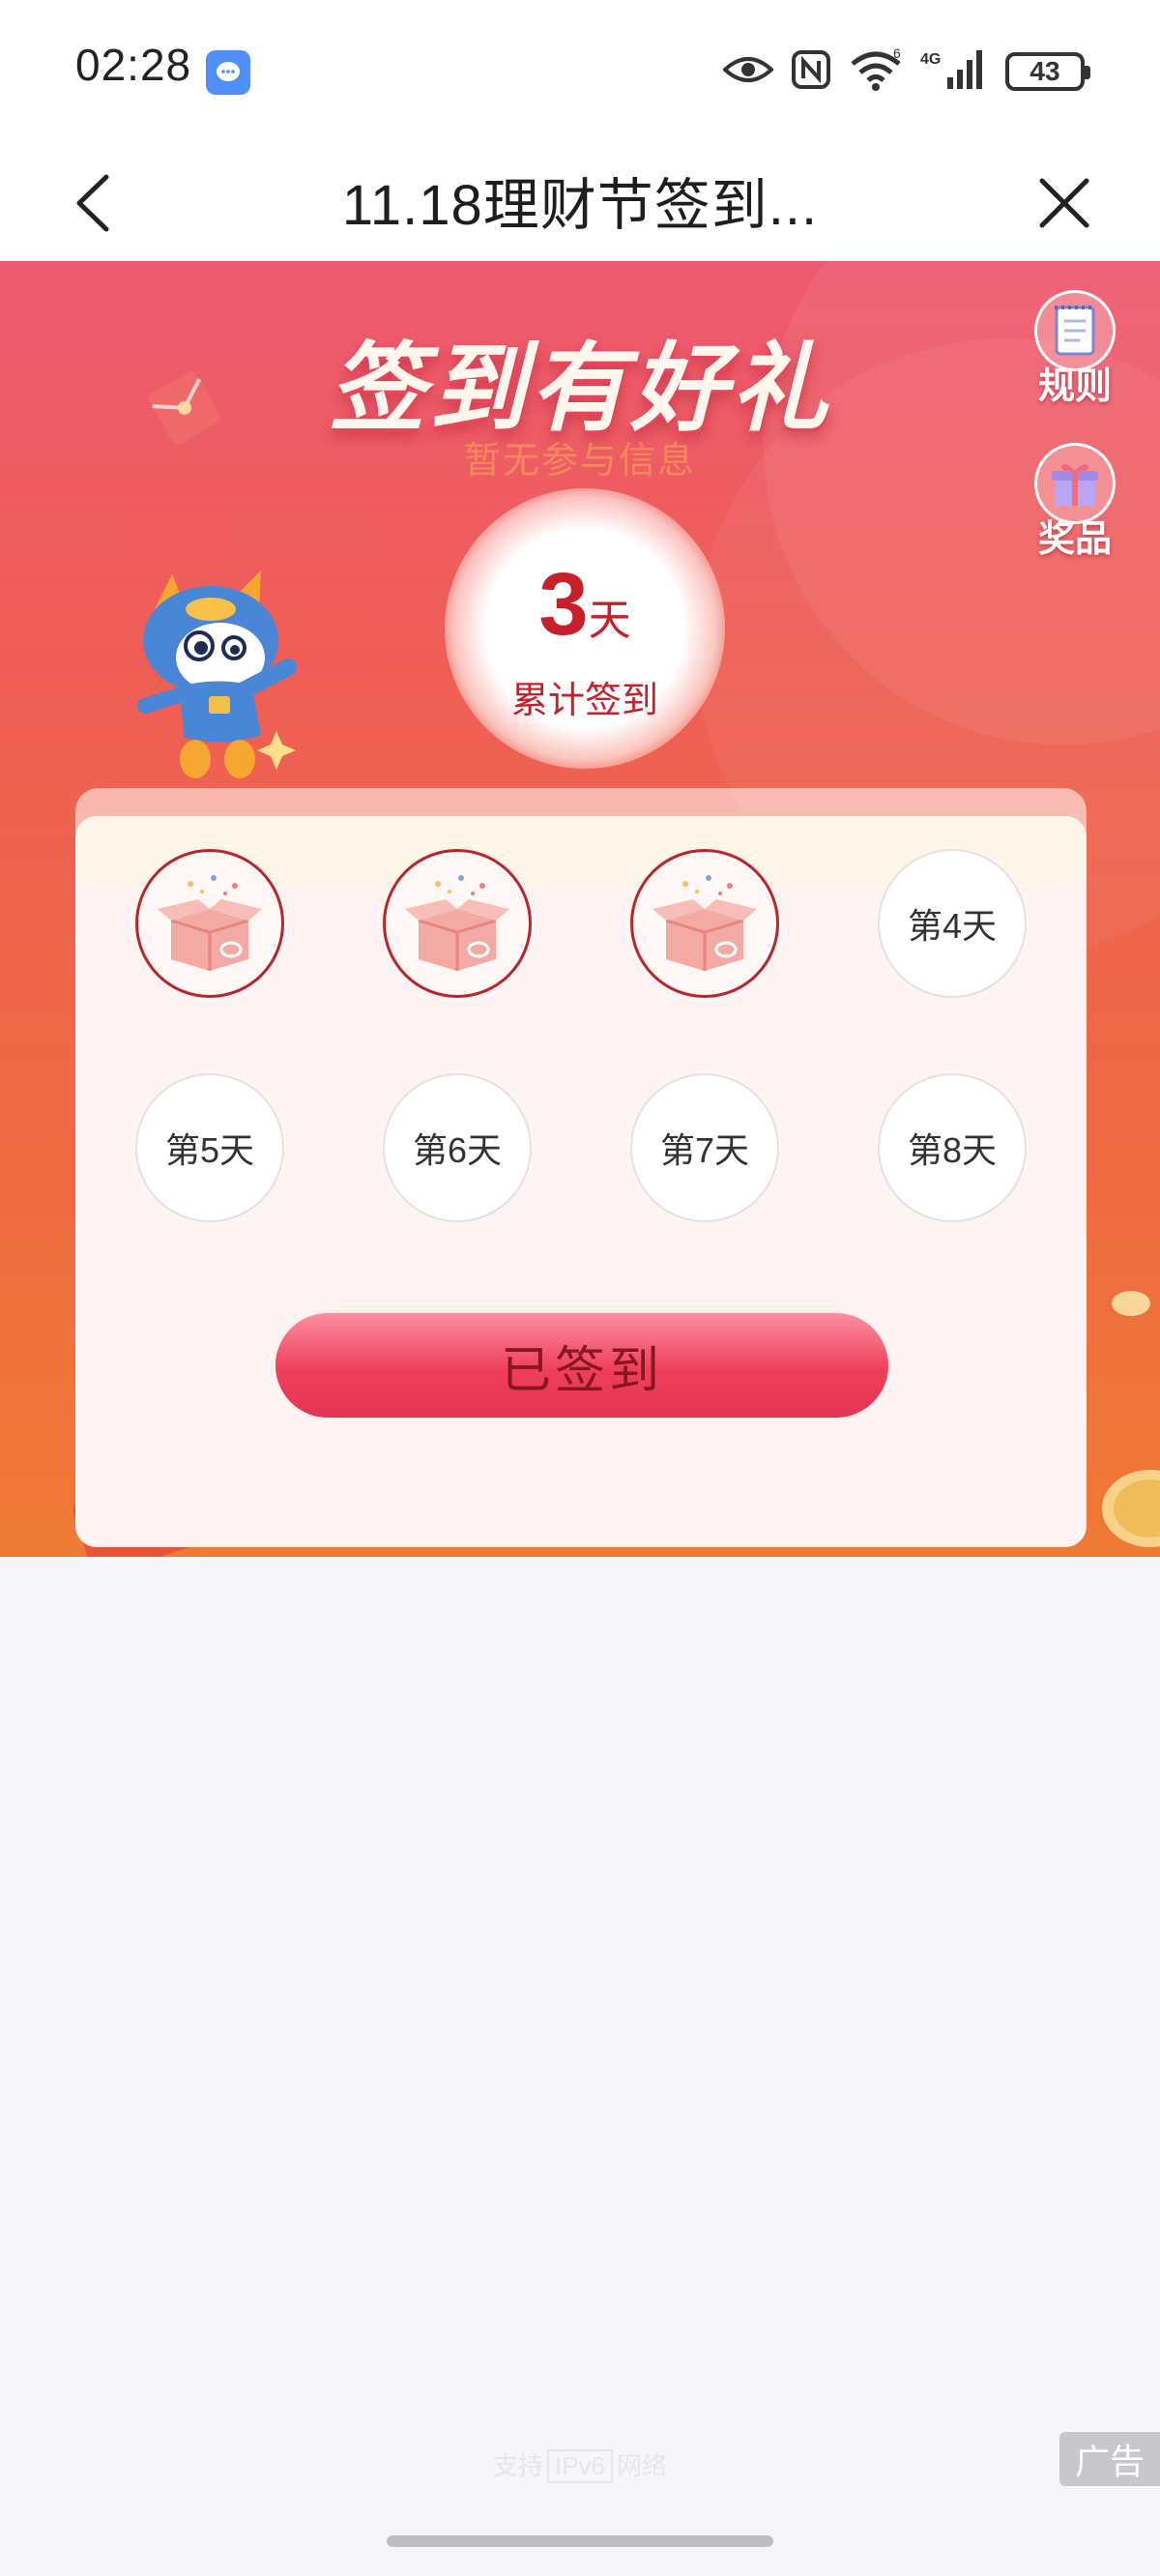  Describe the element at coordinates (518, 2465) in the screenshot. I see `support-prefix: 支持` at that location.